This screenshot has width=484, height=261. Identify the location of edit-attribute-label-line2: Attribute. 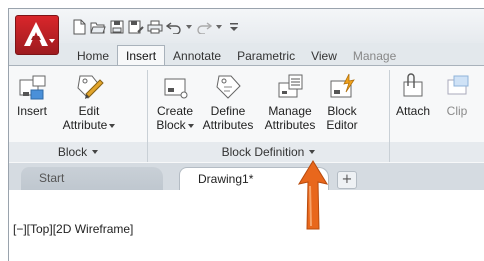
(89, 125).